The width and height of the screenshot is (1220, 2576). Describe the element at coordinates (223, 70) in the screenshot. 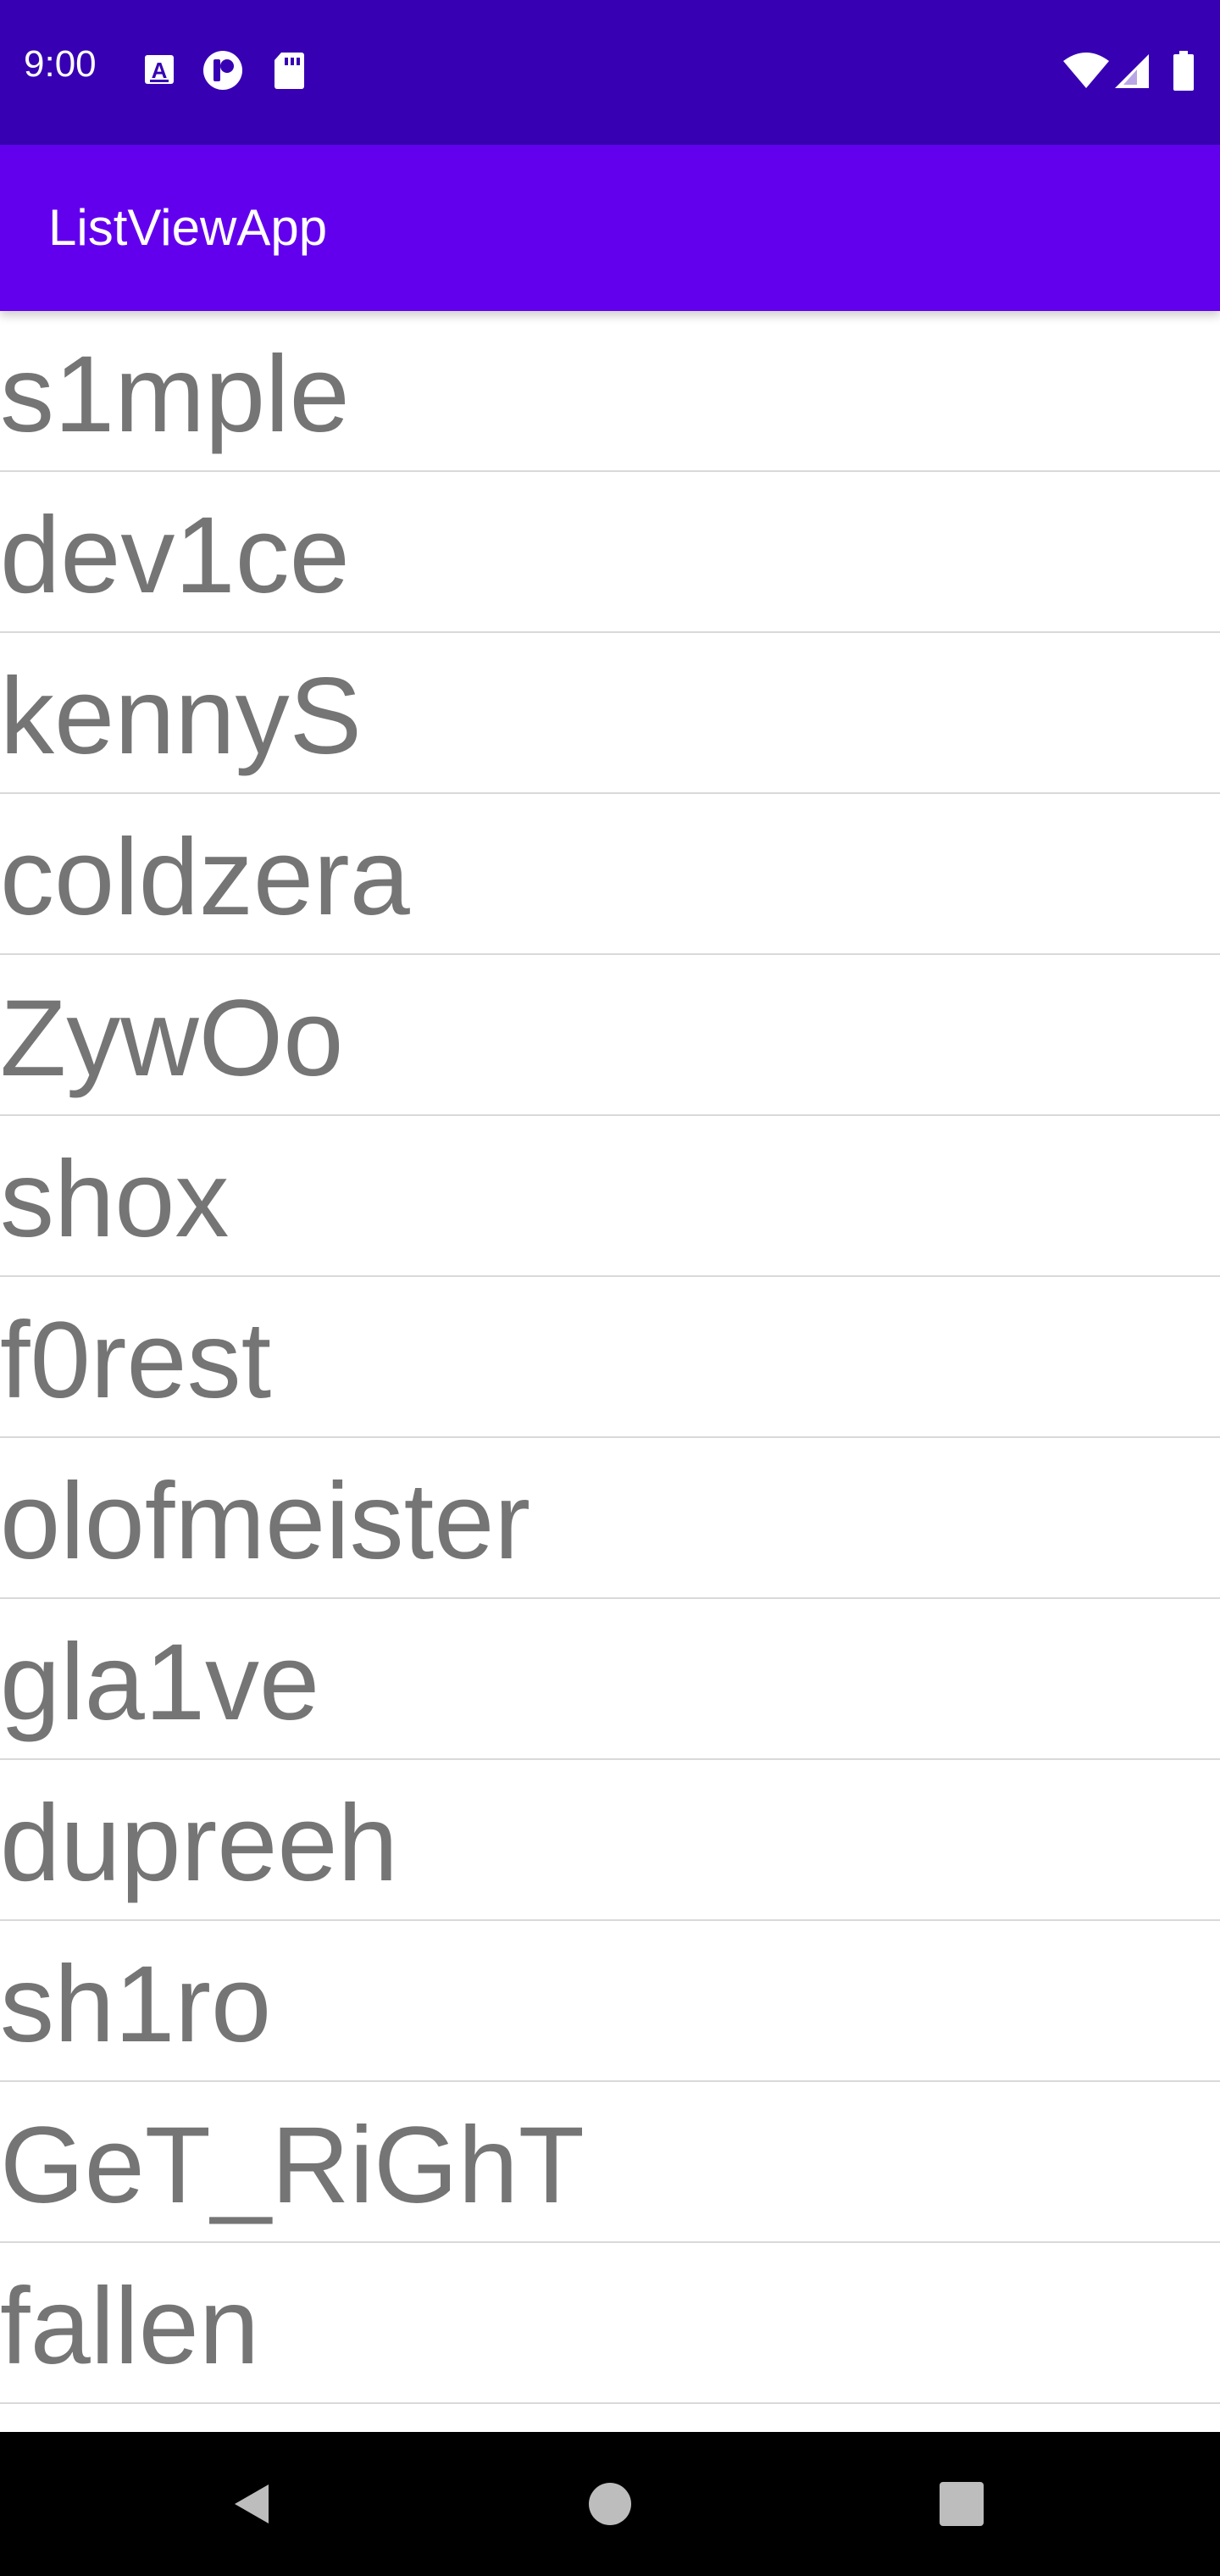

I see `media-icon` at that location.